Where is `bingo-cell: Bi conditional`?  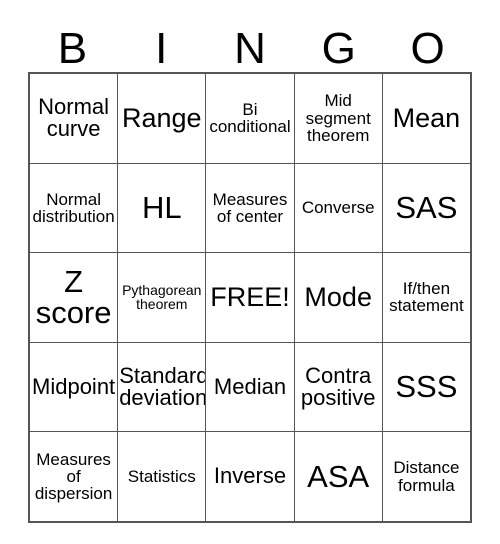
bingo-cell: Bi conditional is located at coordinates (250, 118).